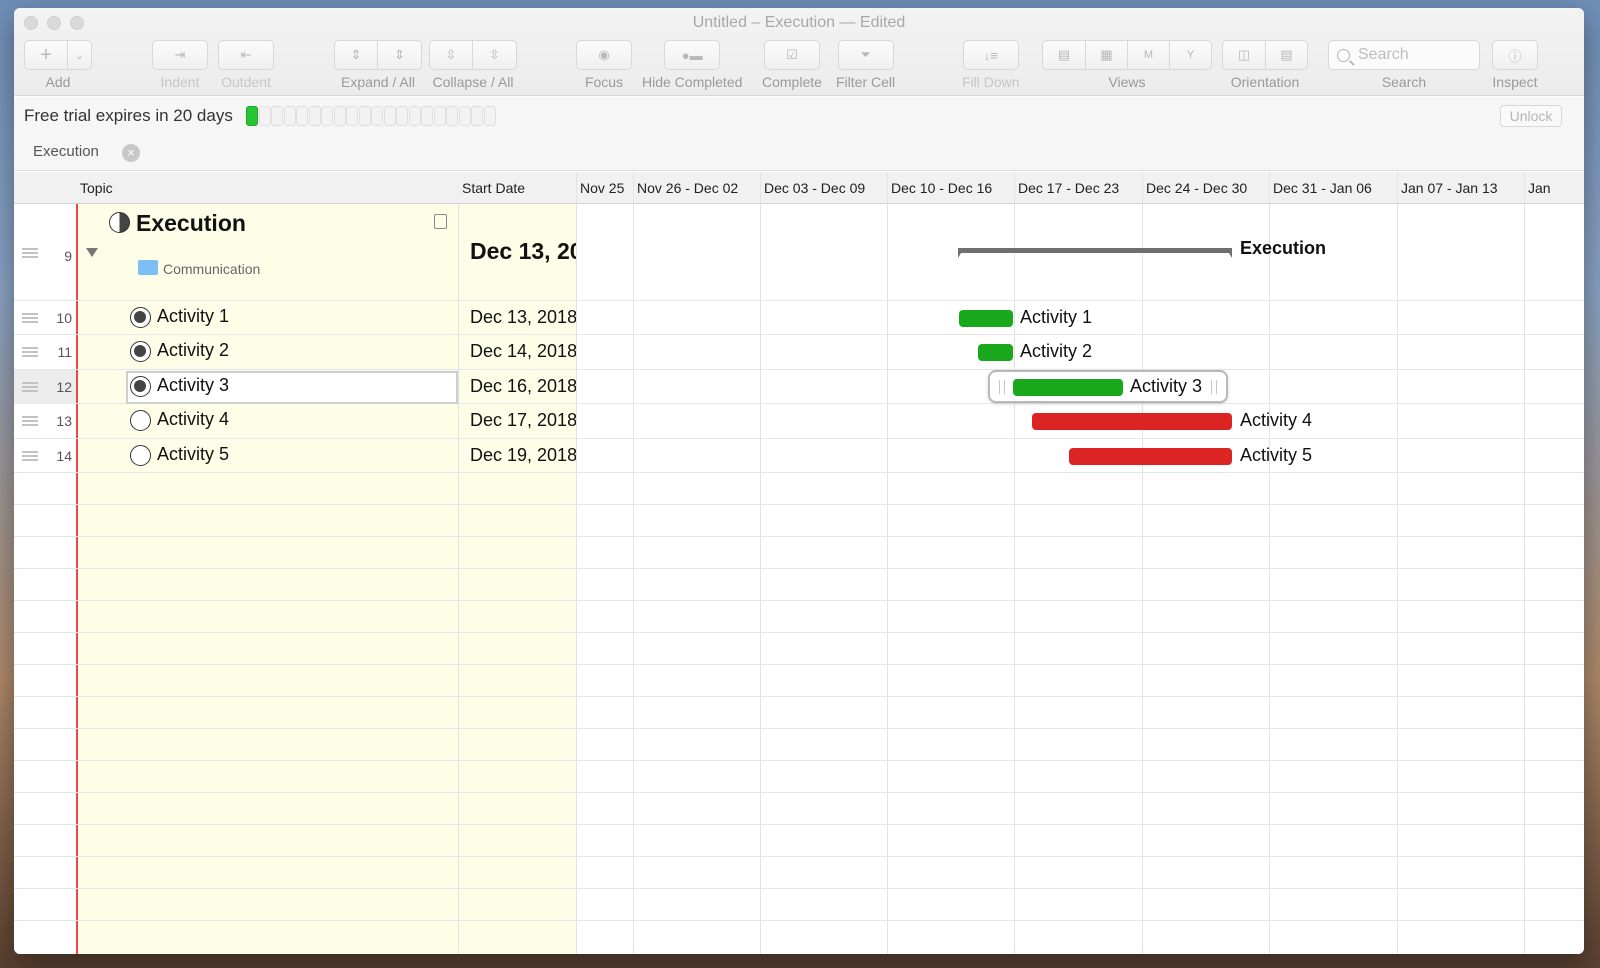 The width and height of the screenshot is (1600, 968). What do you see at coordinates (799, 22) in the screenshot?
I see `window-title: Untitled – Execution — Edited` at bounding box center [799, 22].